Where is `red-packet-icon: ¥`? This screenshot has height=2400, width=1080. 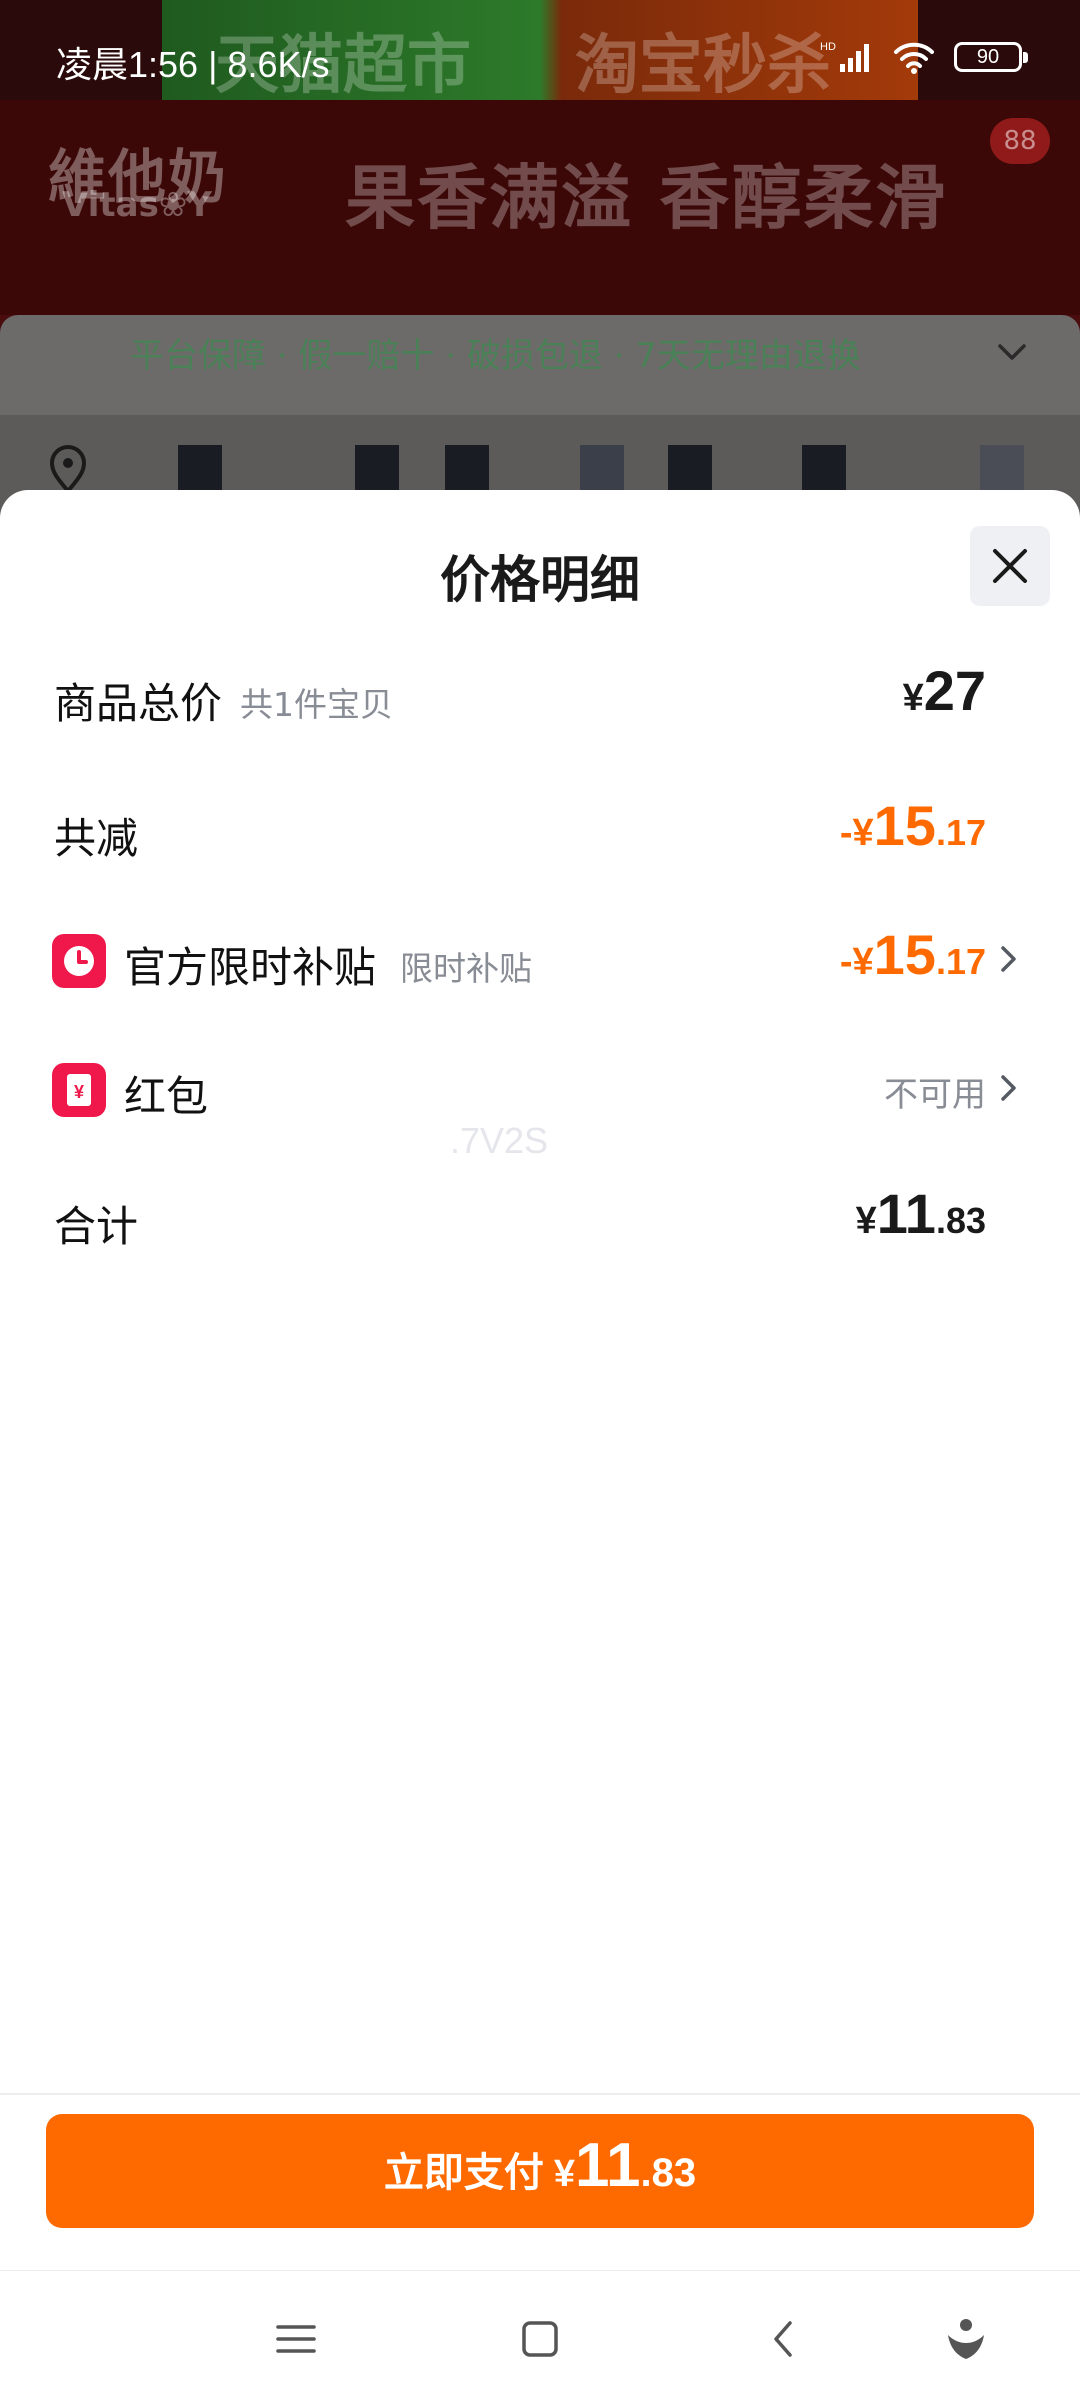 red-packet-icon: ¥ is located at coordinates (79, 1090).